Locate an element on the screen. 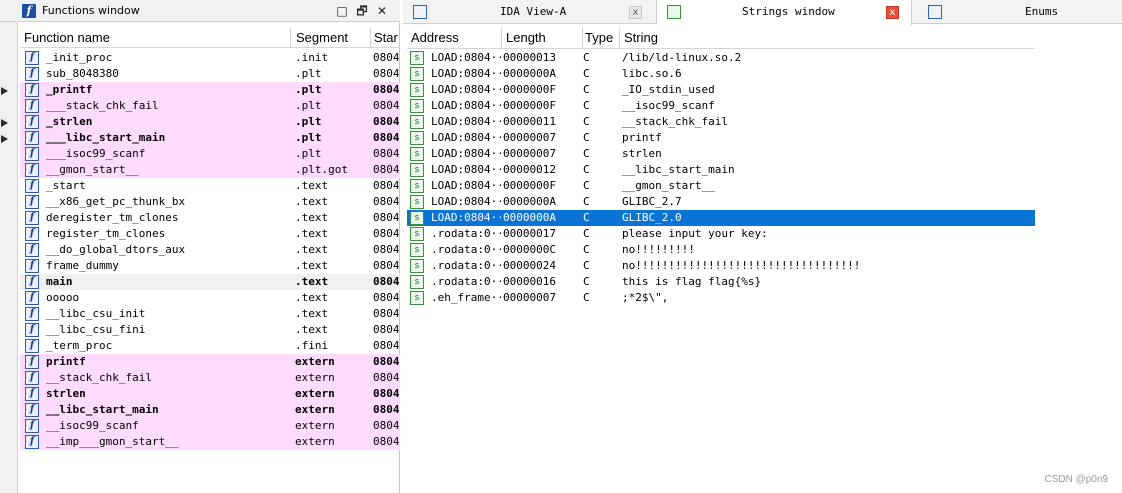  function-row: f ___libc_start_main .plt 0804 is located at coordinates (210, 138).